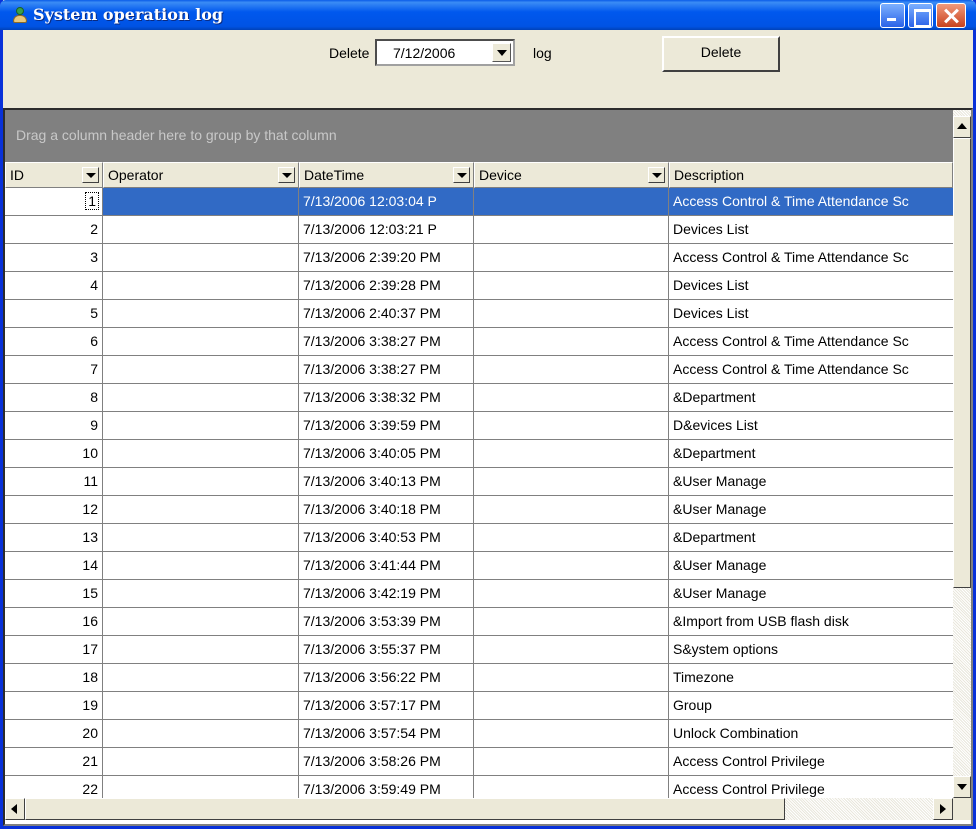 This screenshot has height=829, width=976. What do you see at coordinates (386, 314) in the screenshot?
I see `cell-datetime: 7/13/2006 2:40:37 PM` at bounding box center [386, 314].